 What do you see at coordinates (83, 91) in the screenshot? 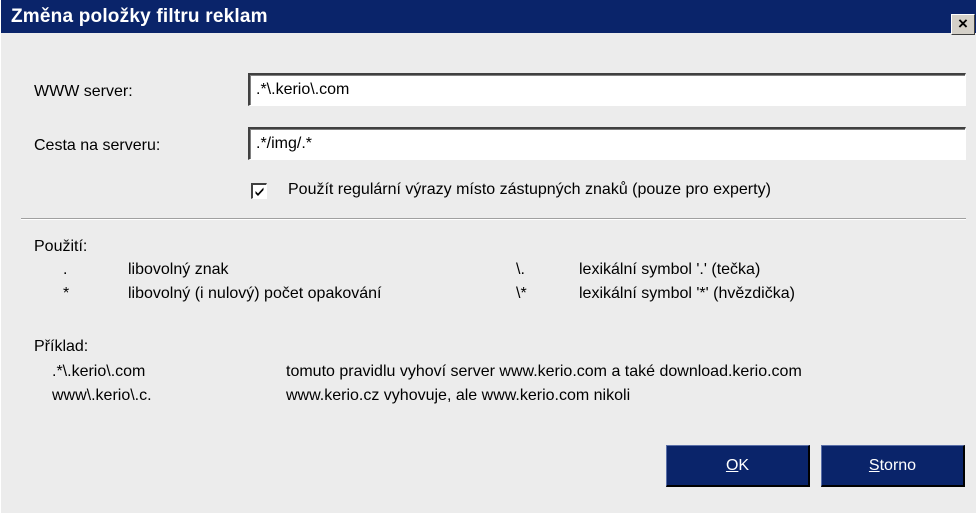
I see `server-label: WWW server:` at bounding box center [83, 91].